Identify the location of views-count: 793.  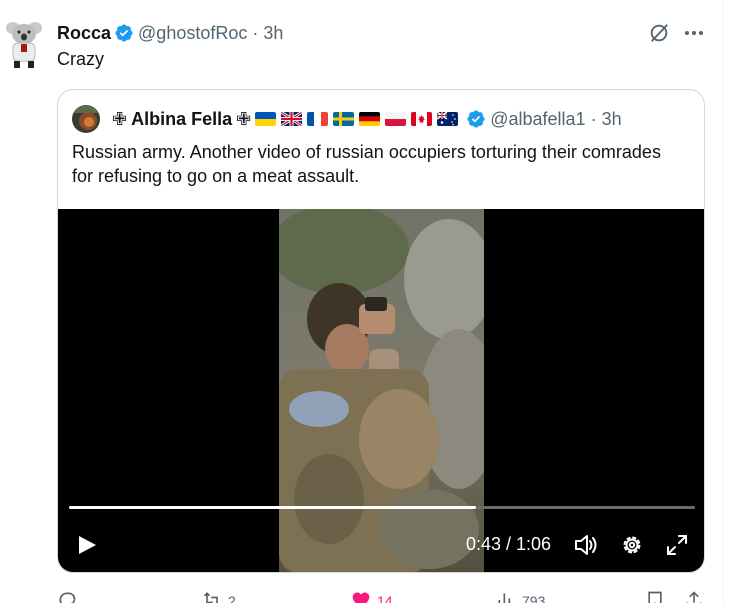
(534, 598).